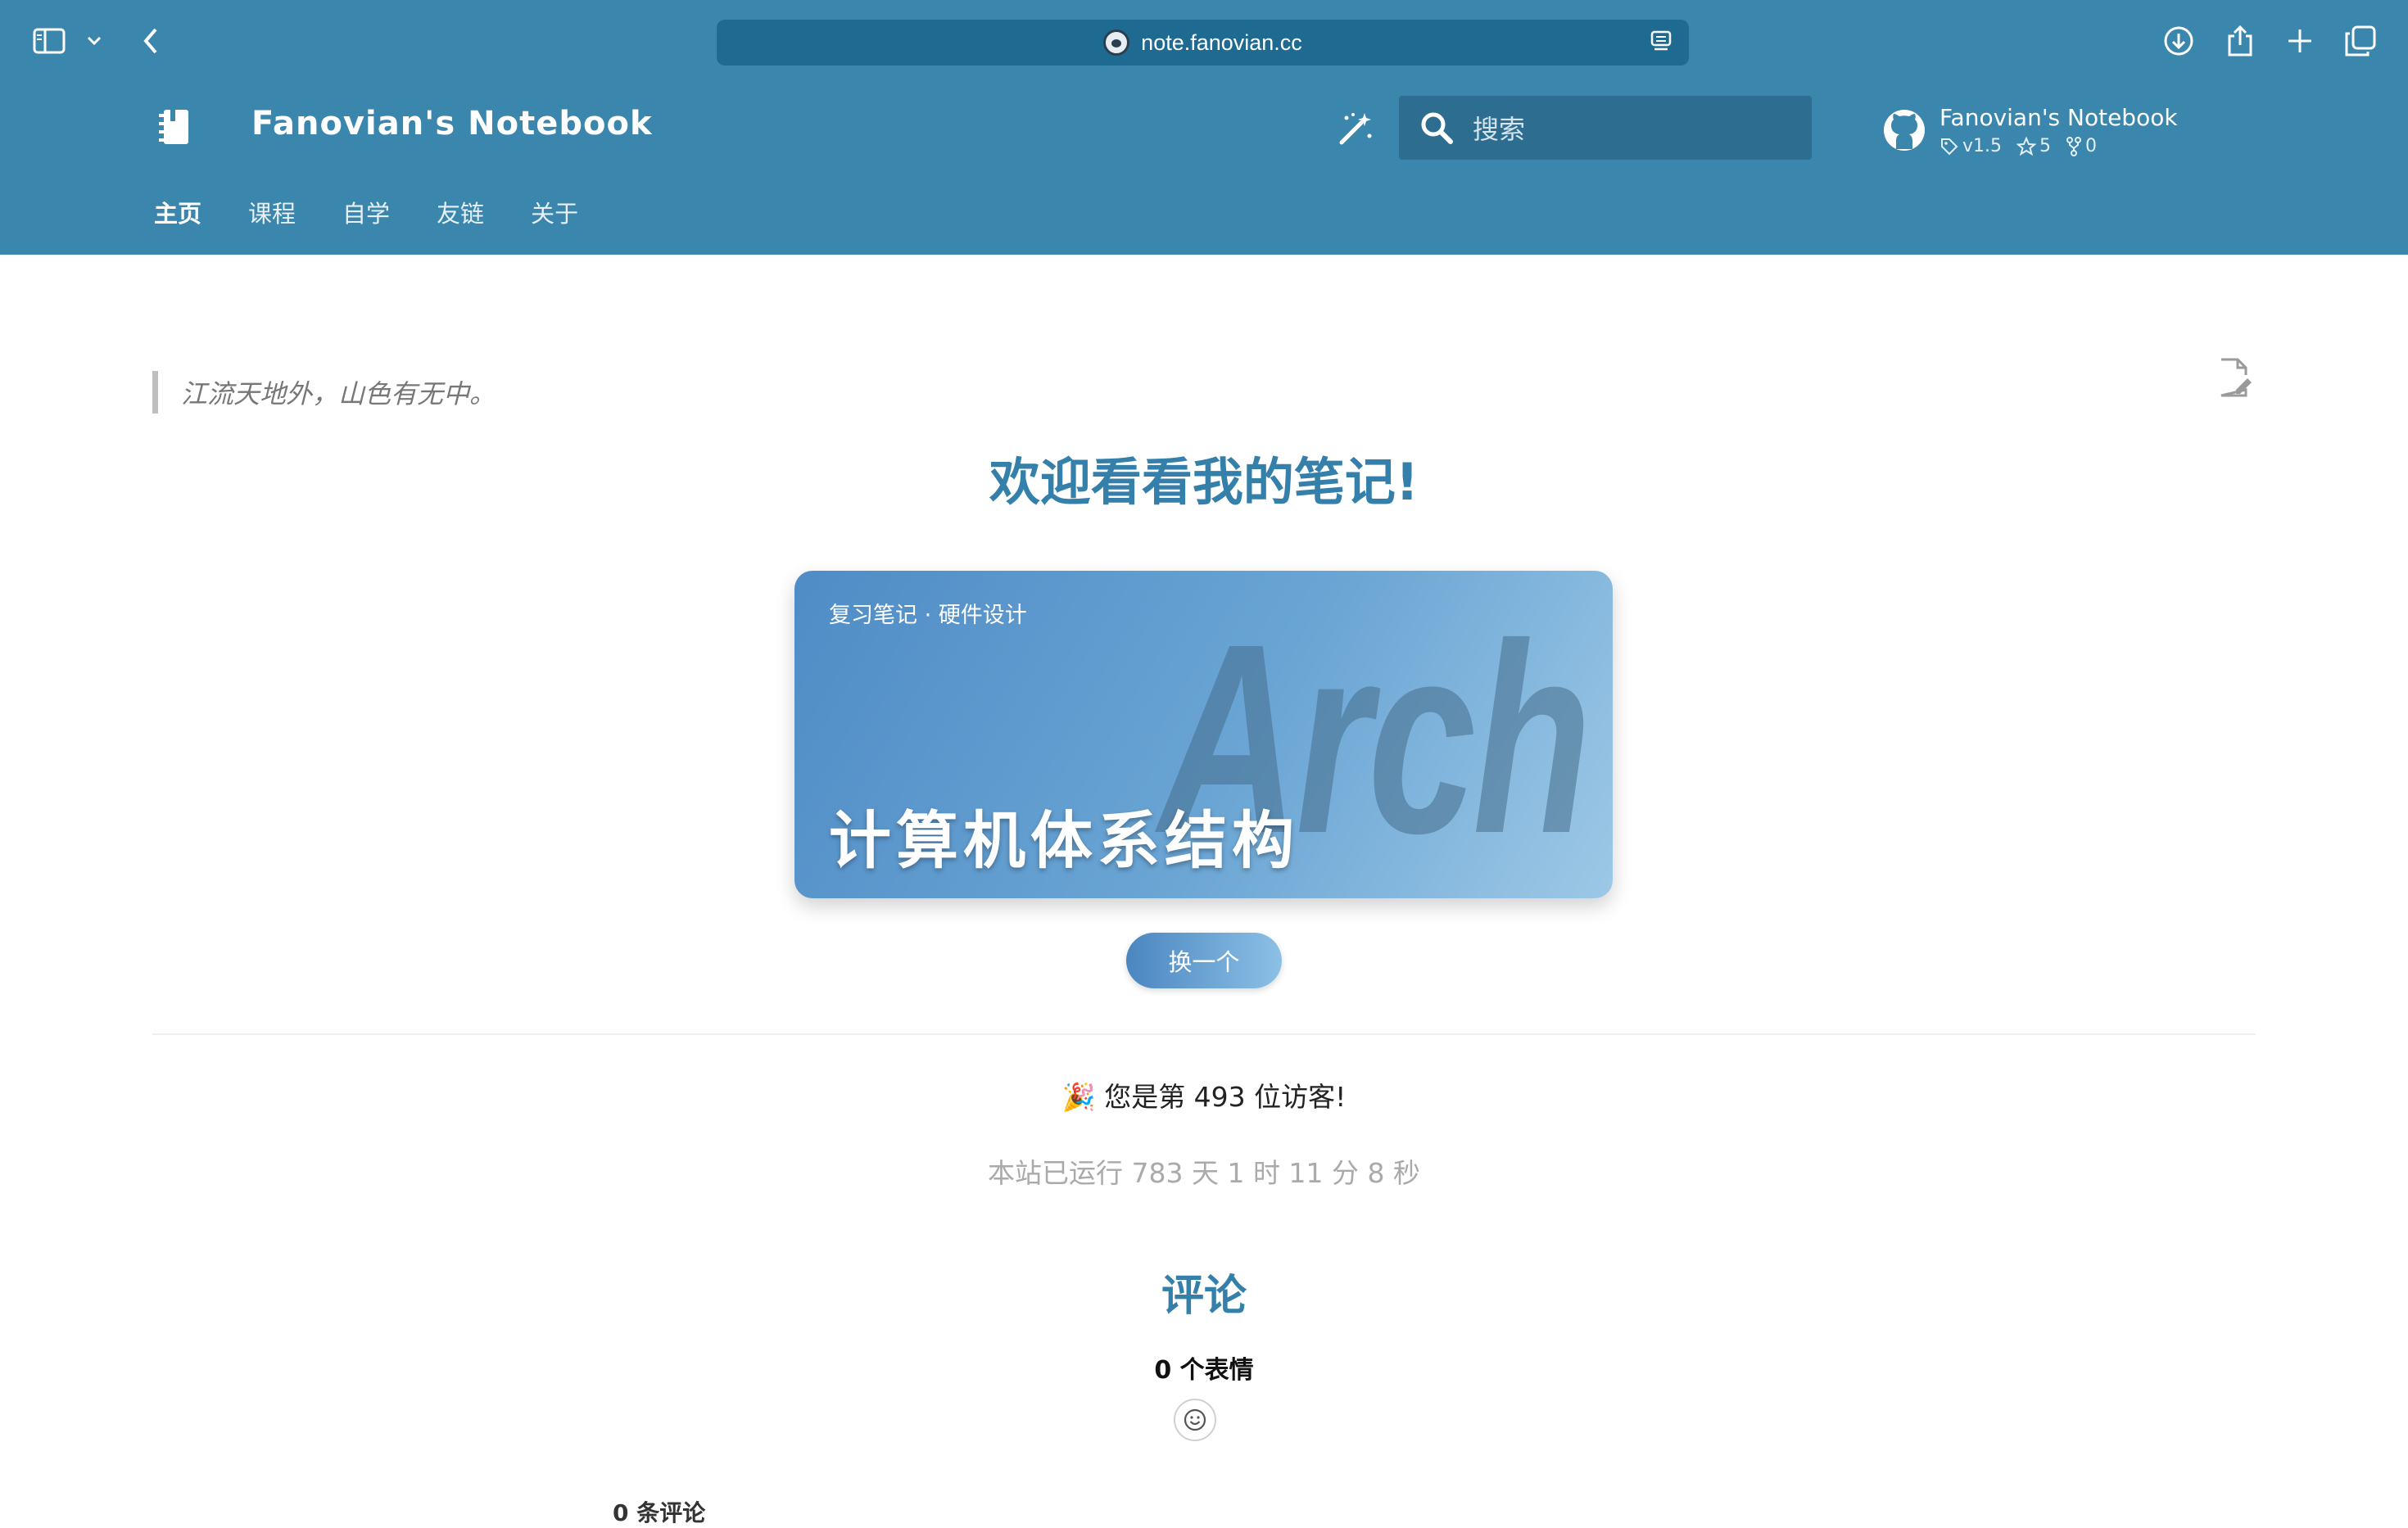 The height and width of the screenshot is (1528, 2408). I want to click on nav-home: 主页, so click(177, 212).